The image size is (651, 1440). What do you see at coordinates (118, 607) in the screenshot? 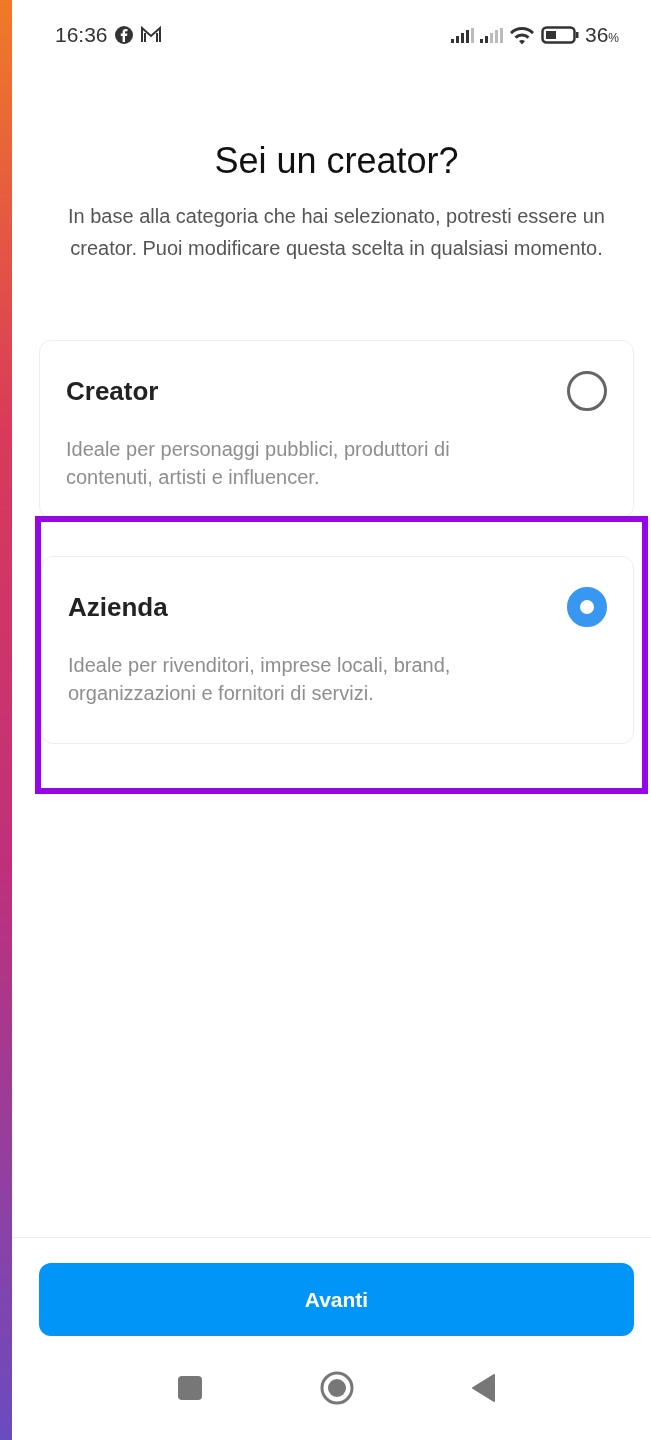
I see `option-title: Azienda` at bounding box center [118, 607].